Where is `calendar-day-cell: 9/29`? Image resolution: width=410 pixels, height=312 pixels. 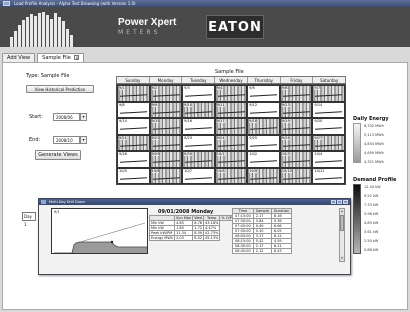 calendar-day-cell: 9/29 is located at coordinates (166, 159).